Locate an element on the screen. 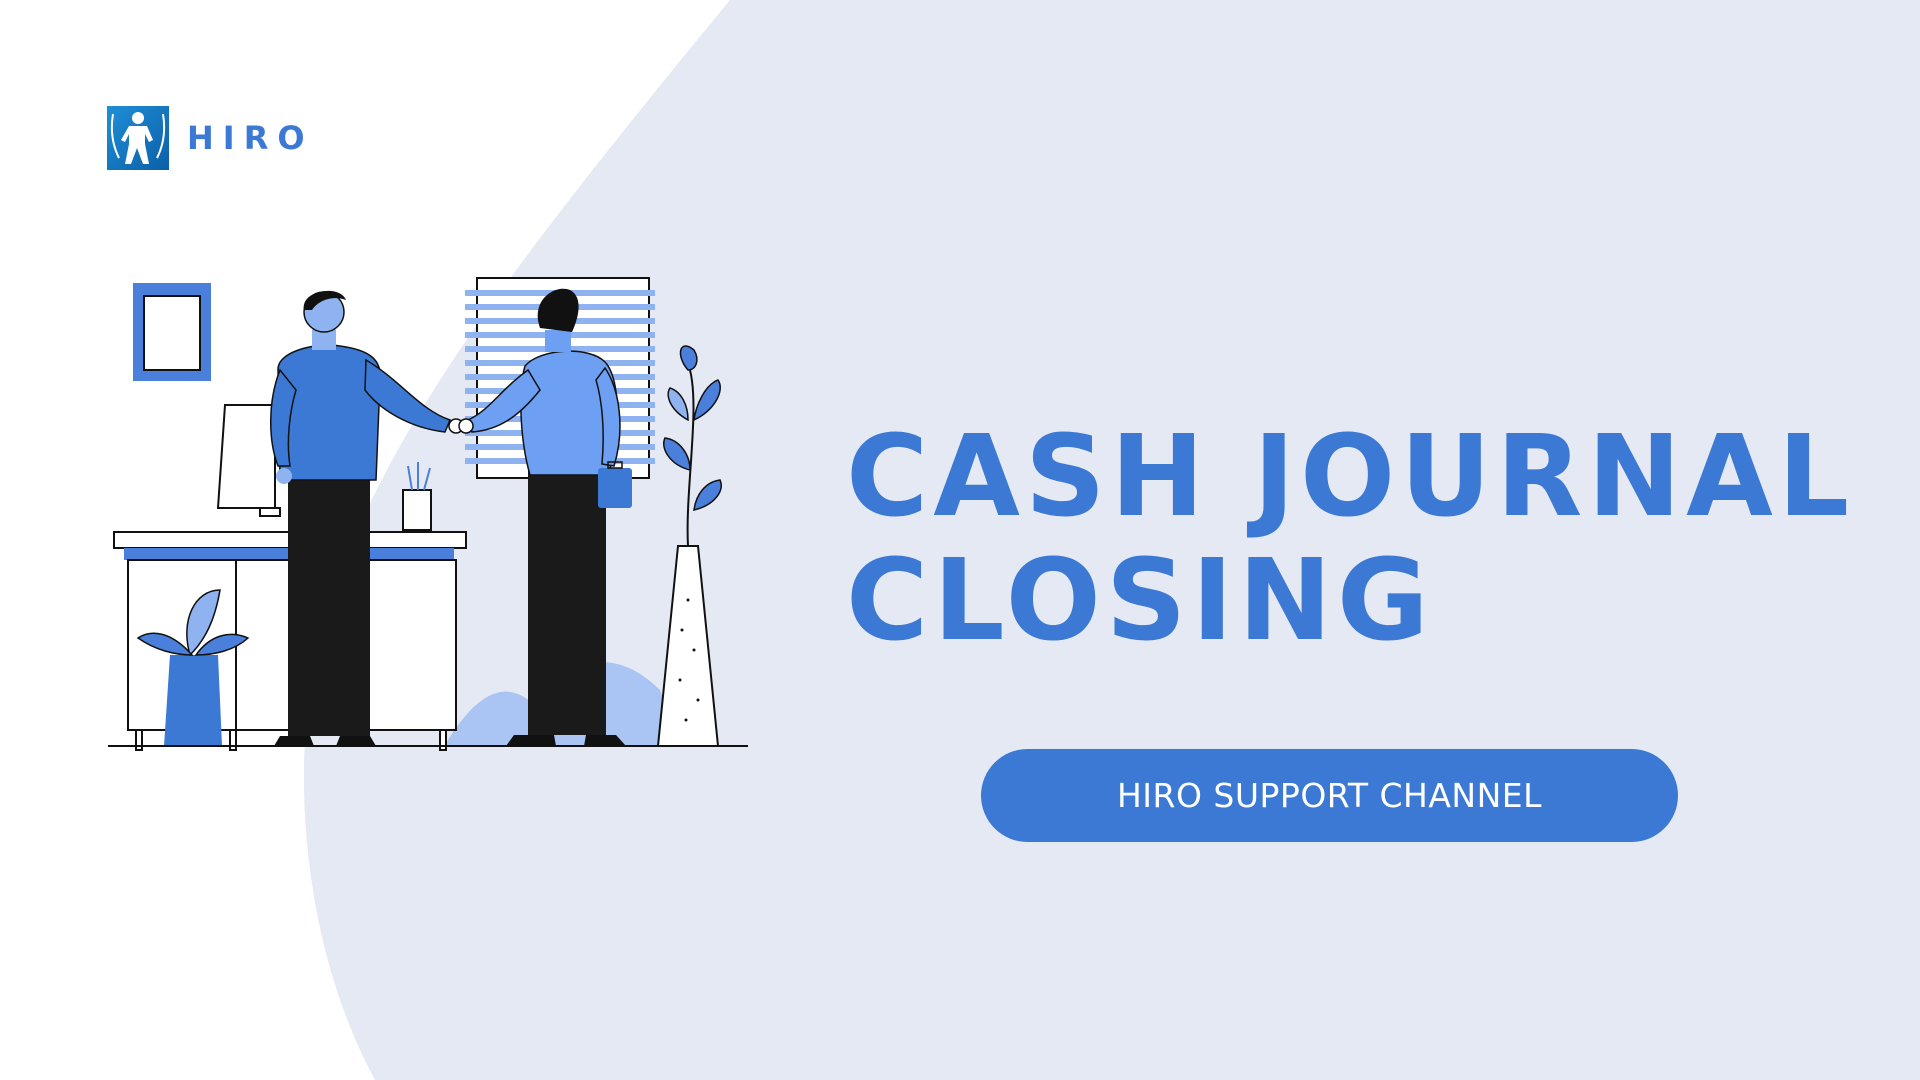 The width and height of the screenshot is (1920, 1080). title-line-1: CASH JOURNAL is located at coordinates (1350, 477).